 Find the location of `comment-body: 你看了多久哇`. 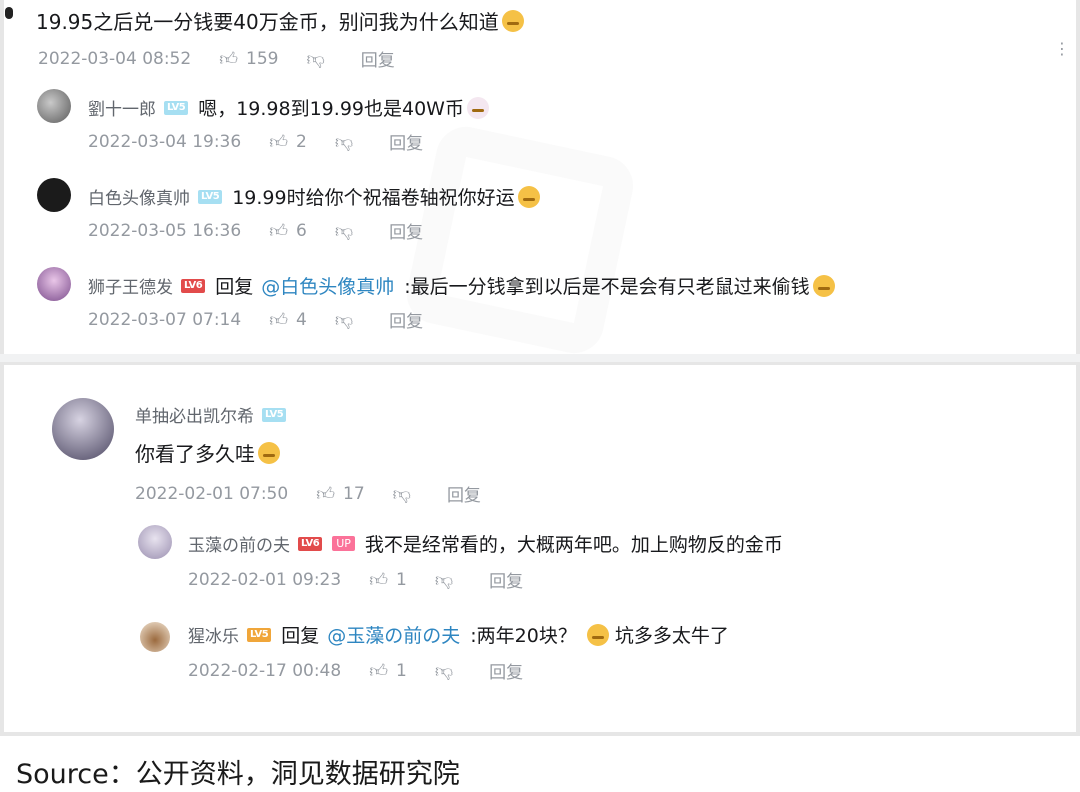

comment-body: 你看了多久哇 is located at coordinates (207, 452).